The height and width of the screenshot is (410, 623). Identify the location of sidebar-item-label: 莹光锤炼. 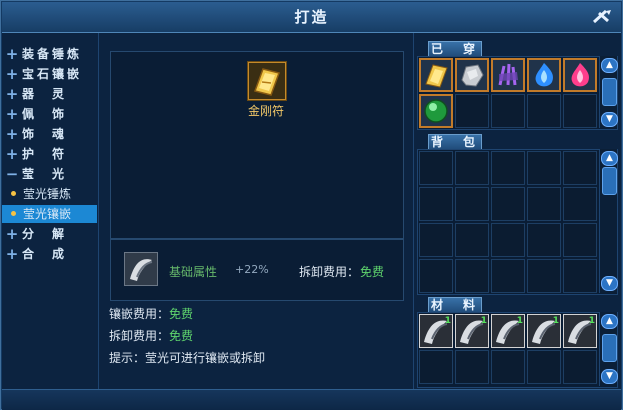
(47, 194).